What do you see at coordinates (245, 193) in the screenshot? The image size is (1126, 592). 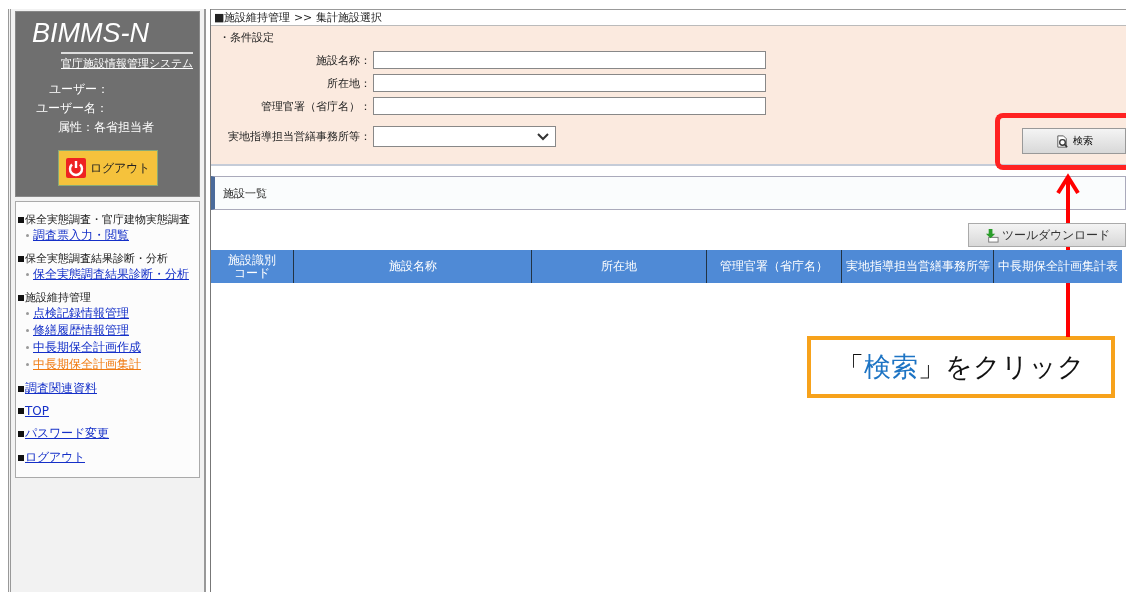 I see `section-title: 施設一覧` at bounding box center [245, 193].